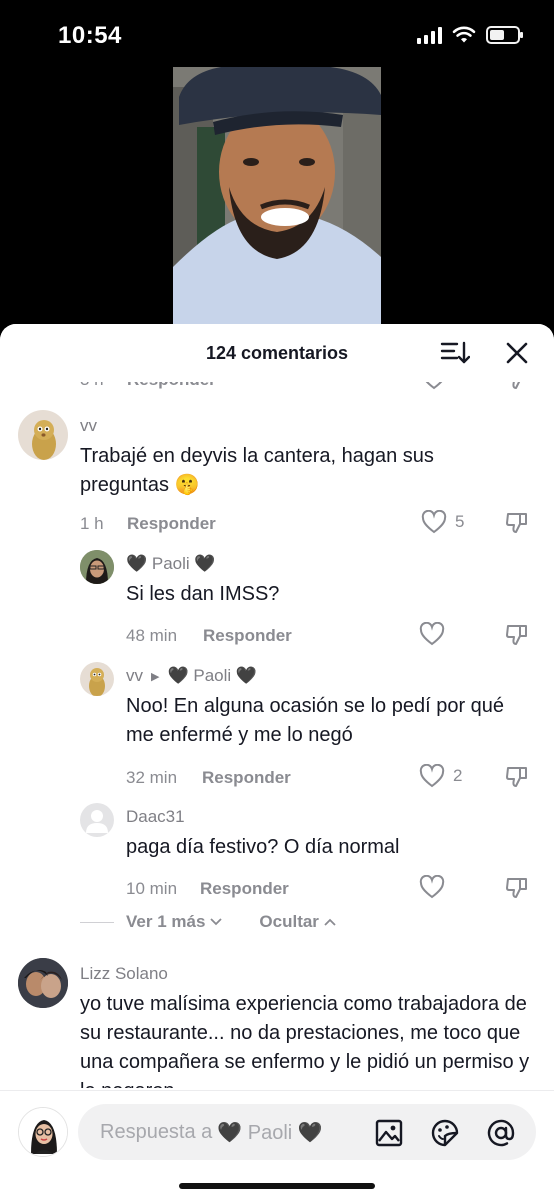 The height and width of the screenshot is (1199, 554). I want to click on comment-time: 32 min, so click(152, 777).